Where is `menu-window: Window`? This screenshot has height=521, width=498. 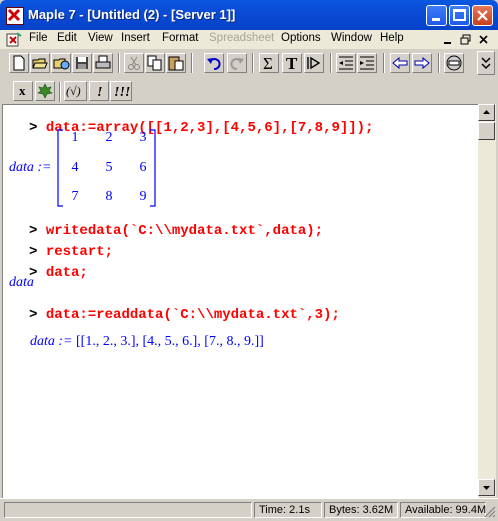 menu-window: Window is located at coordinates (351, 38).